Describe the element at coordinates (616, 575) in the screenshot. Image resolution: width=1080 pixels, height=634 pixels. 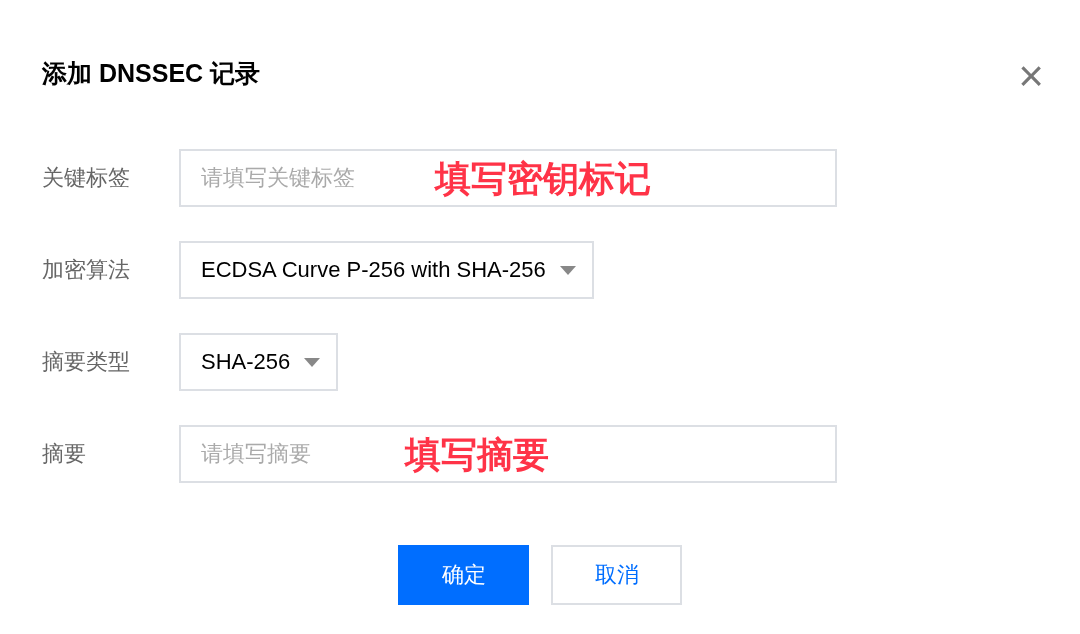
I see `cancel-button: 取消` at that location.